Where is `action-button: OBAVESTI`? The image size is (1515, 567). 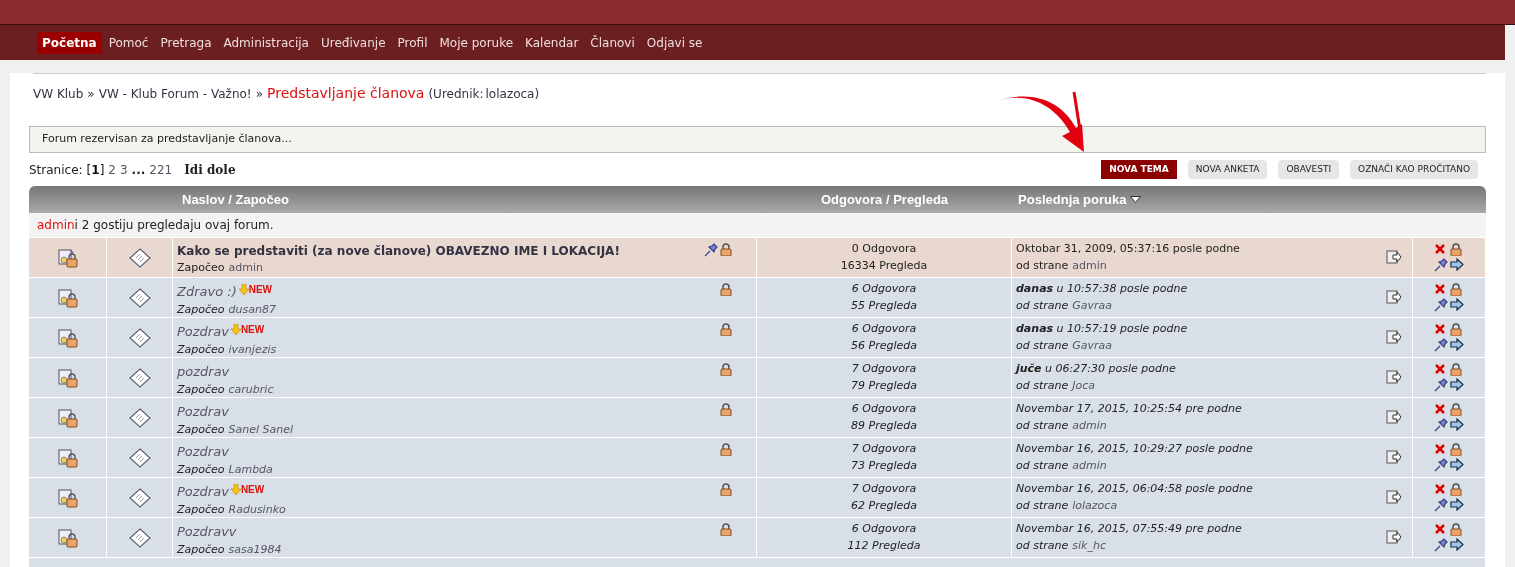 action-button: OBAVESTI is located at coordinates (1309, 169).